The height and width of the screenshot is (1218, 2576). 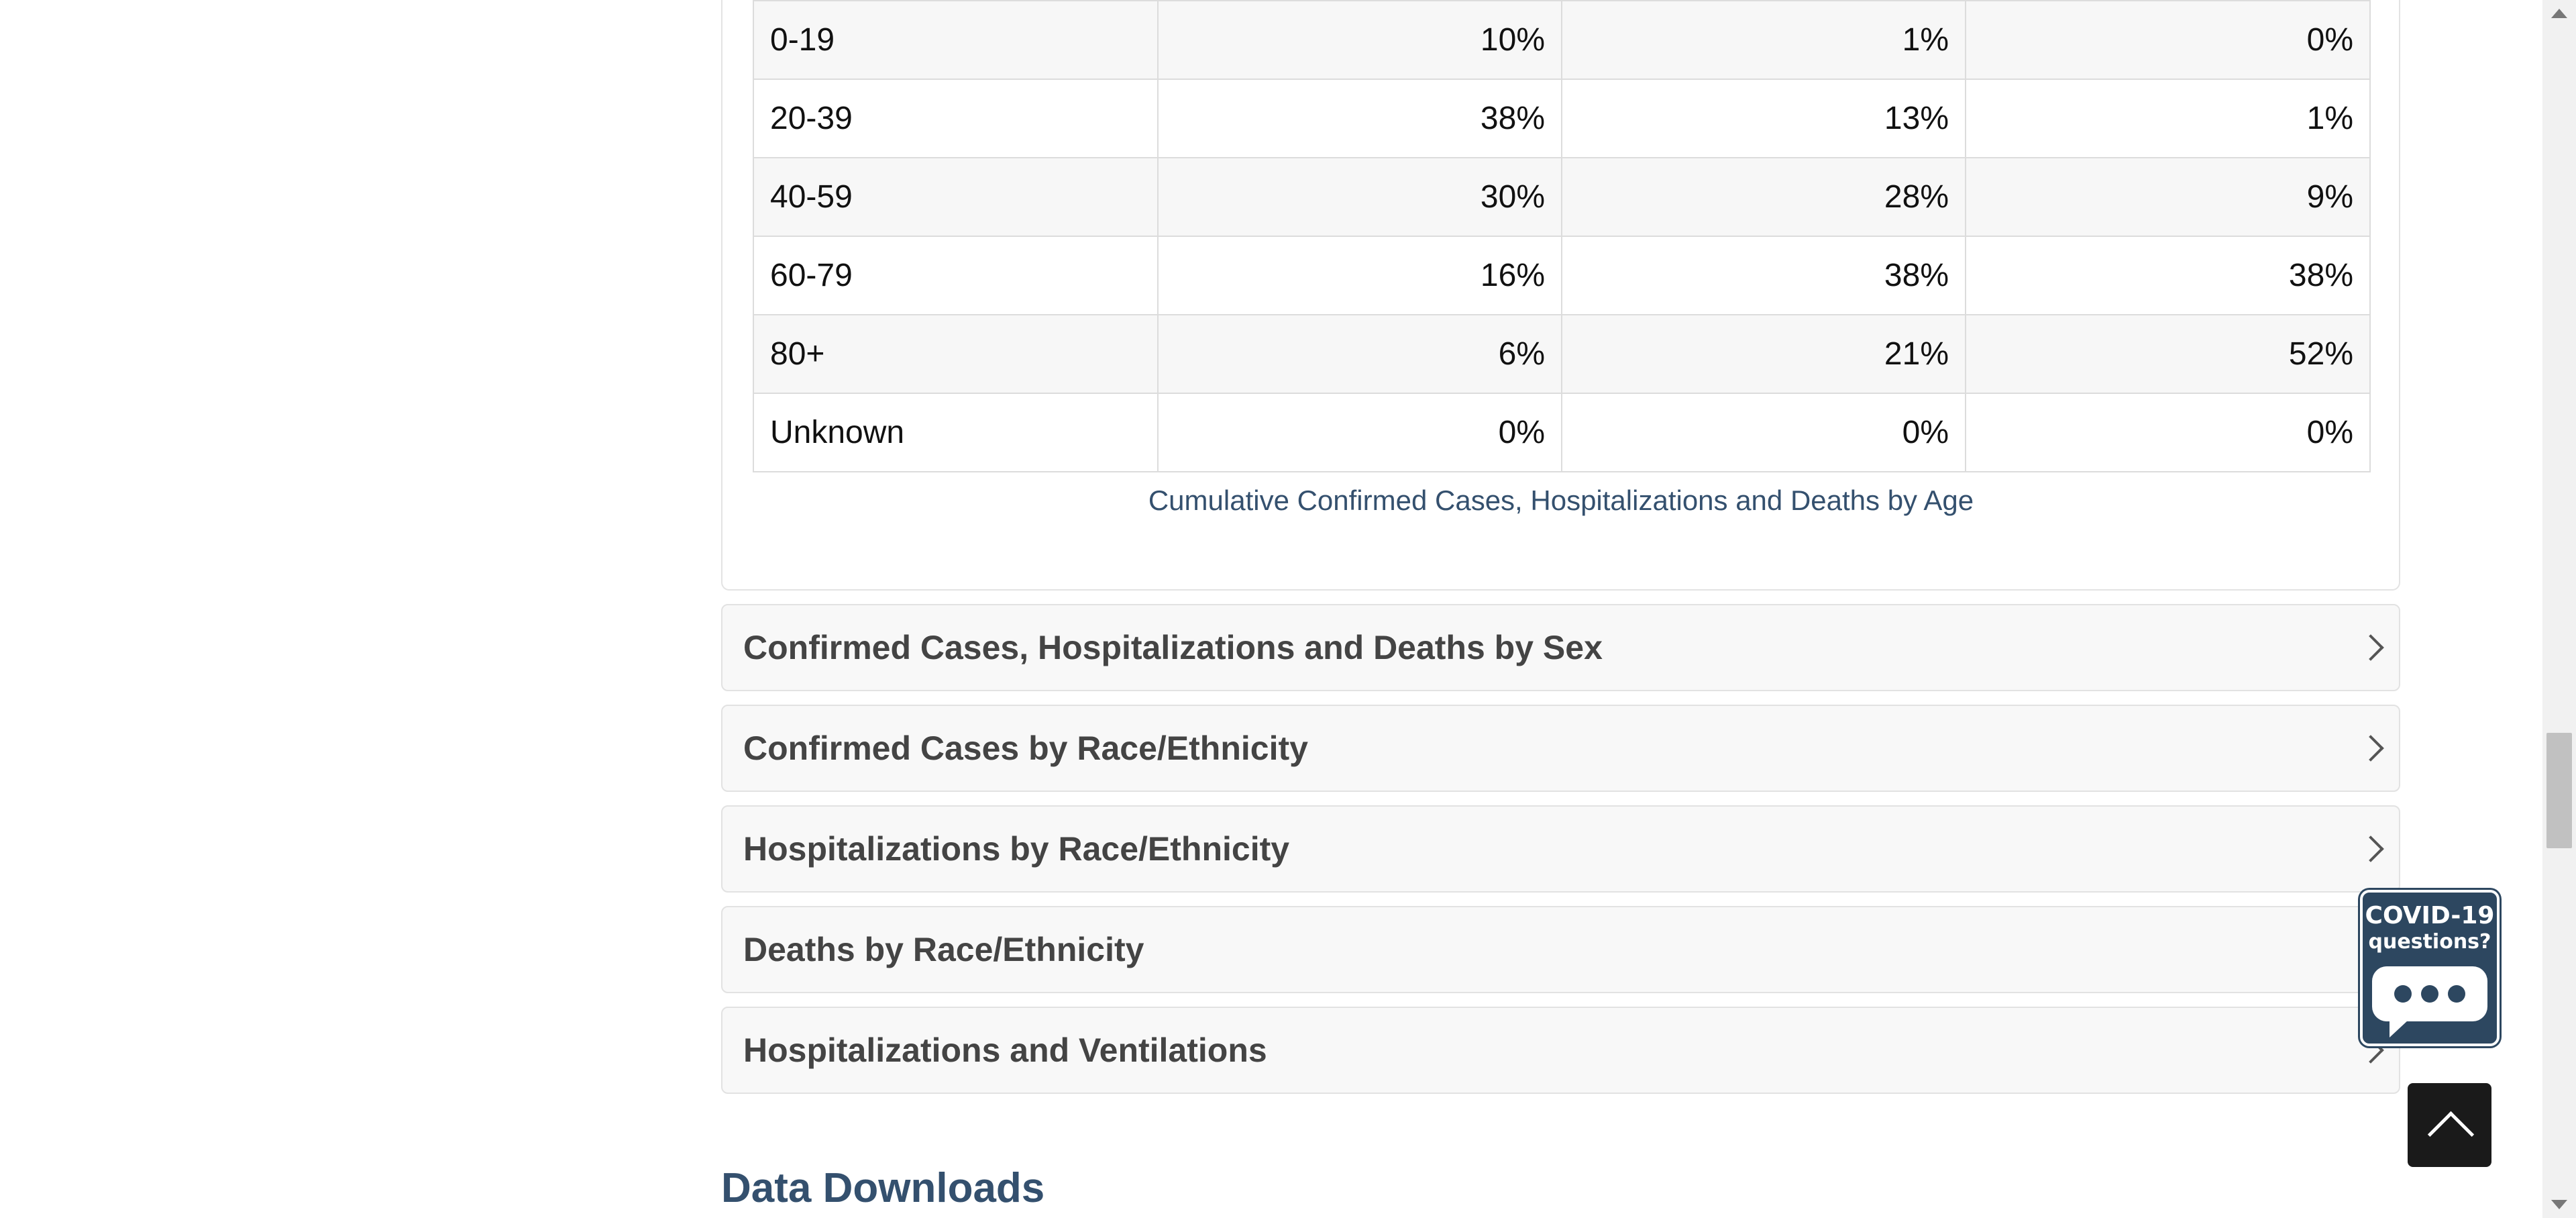 What do you see at coordinates (956, 354) in the screenshot?
I see `age-cell: 80+` at bounding box center [956, 354].